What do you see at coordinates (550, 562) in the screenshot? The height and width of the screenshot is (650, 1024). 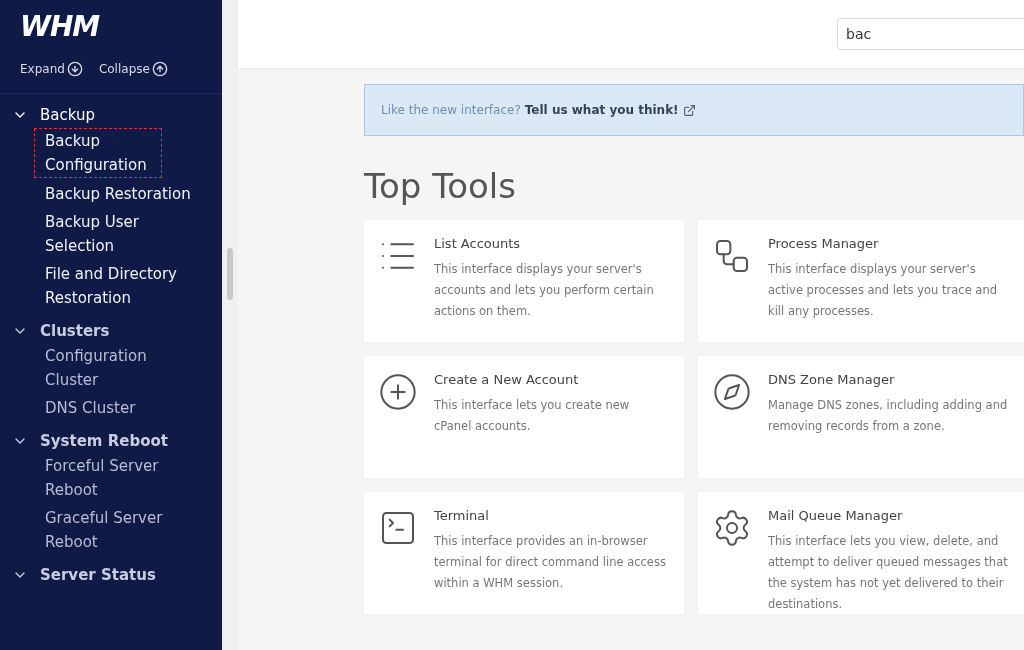 I see `tool-description: This interface provides an in-browser terminal for direct command line access within a WHM session.` at bounding box center [550, 562].